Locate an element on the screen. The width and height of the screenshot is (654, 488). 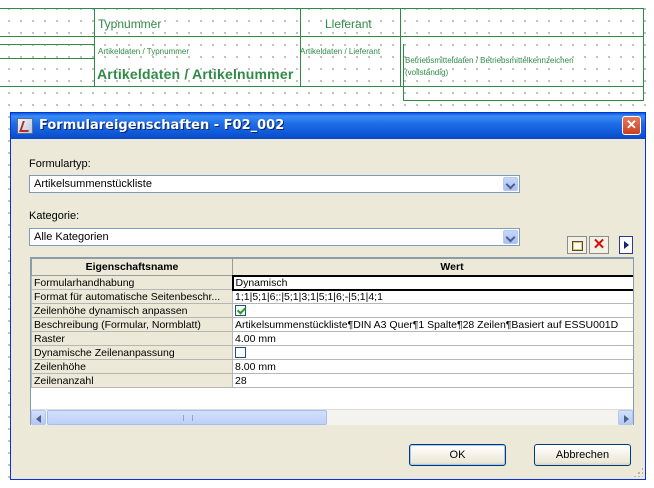
close-button: ✕ is located at coordinates (631, 125).